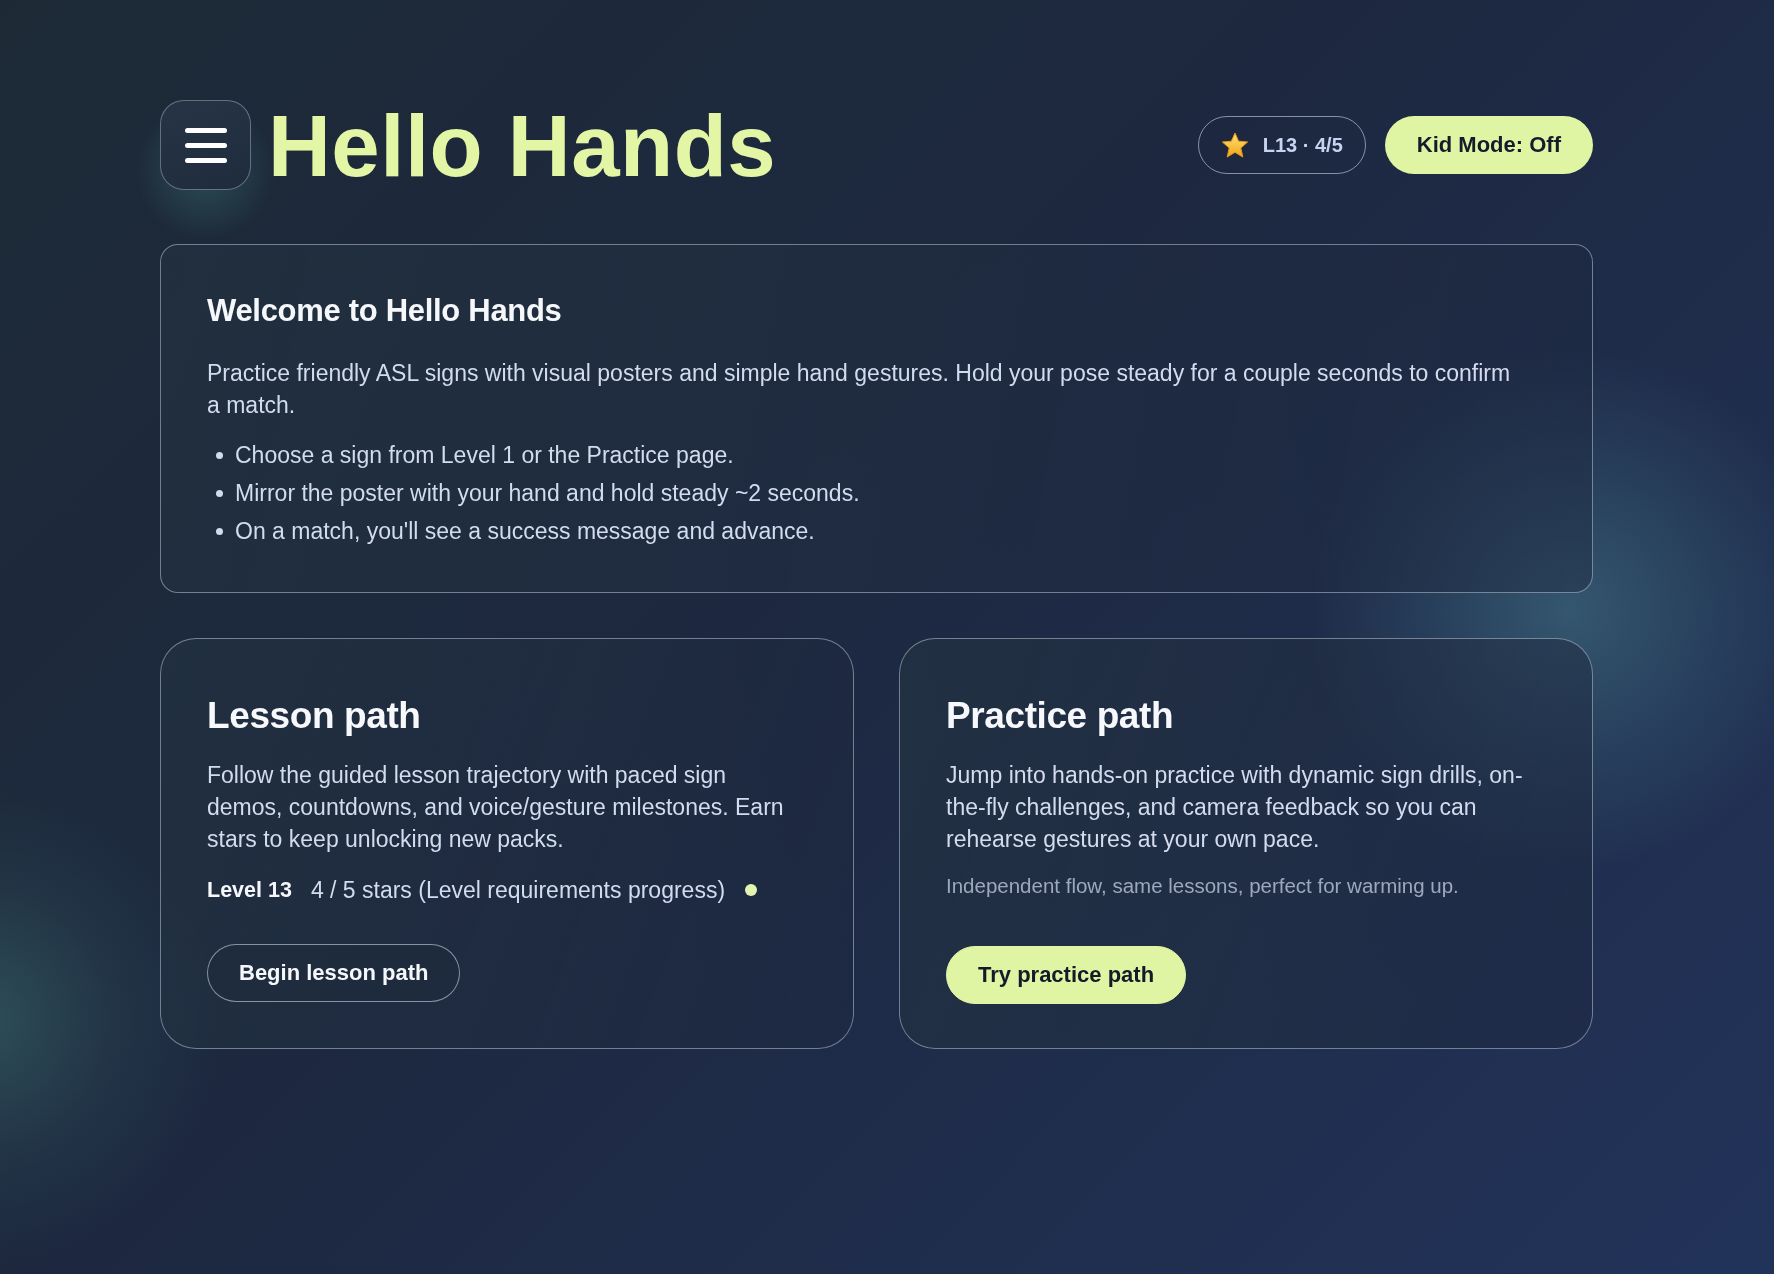  What do you see at coordinates (334, 973) in the screenshot?
I see `path-button: Begin lesson path` at bounding box center [334, 973].